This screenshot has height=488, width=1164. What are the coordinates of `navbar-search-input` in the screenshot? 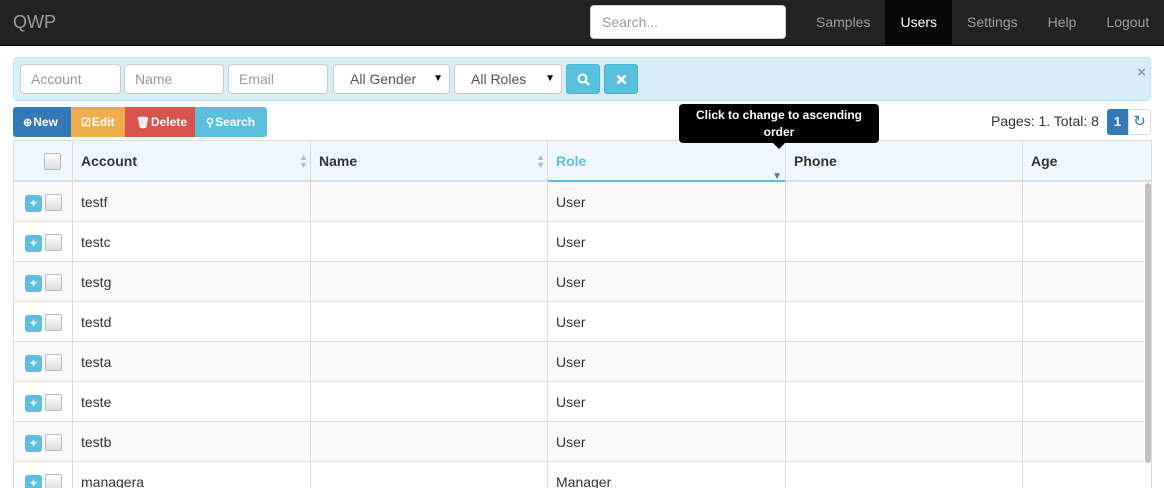 It's located at (688, 22).